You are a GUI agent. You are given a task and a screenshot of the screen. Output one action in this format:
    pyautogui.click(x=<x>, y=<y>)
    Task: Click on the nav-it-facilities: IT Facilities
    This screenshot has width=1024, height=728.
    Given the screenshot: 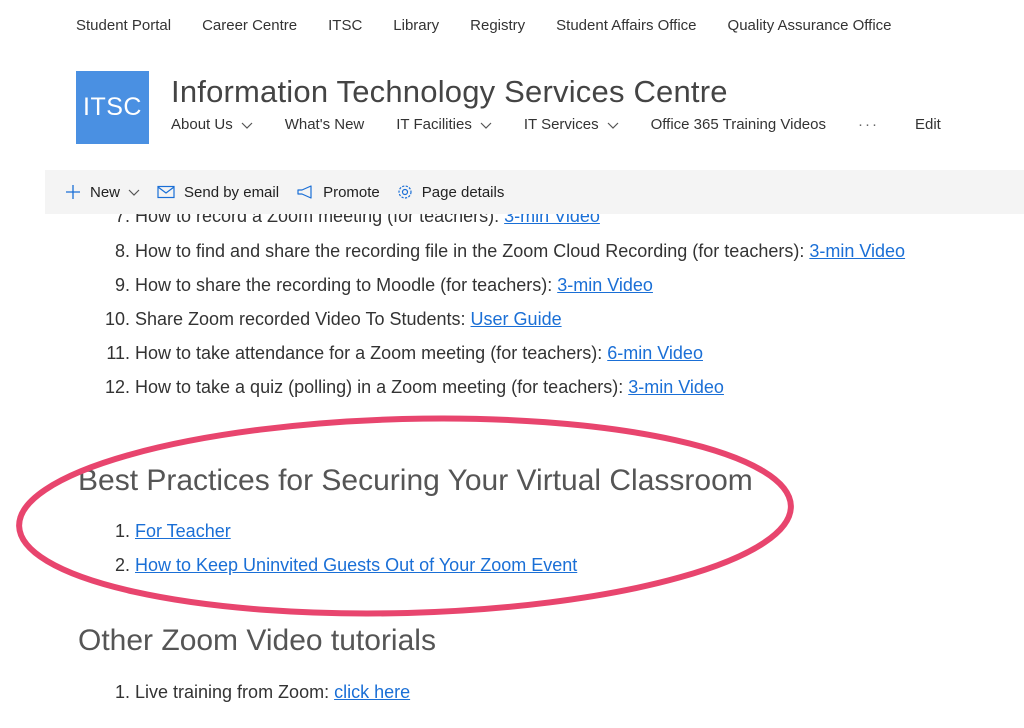 What is the action you would take?
    pyautogui.click(x=444, y=124)
    